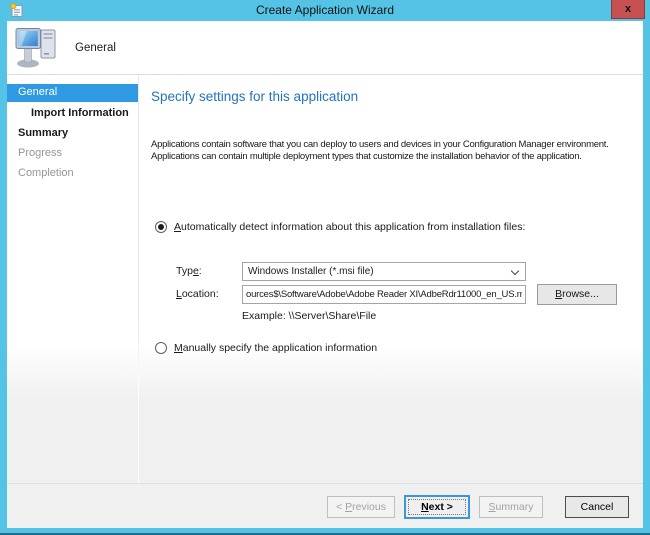 This screenshot has height=535, width=650. Describe the element at coordinates (384, 271) in the screenshot. I see `type-dropdown: Windows Installer (*.msi file)` at that location.